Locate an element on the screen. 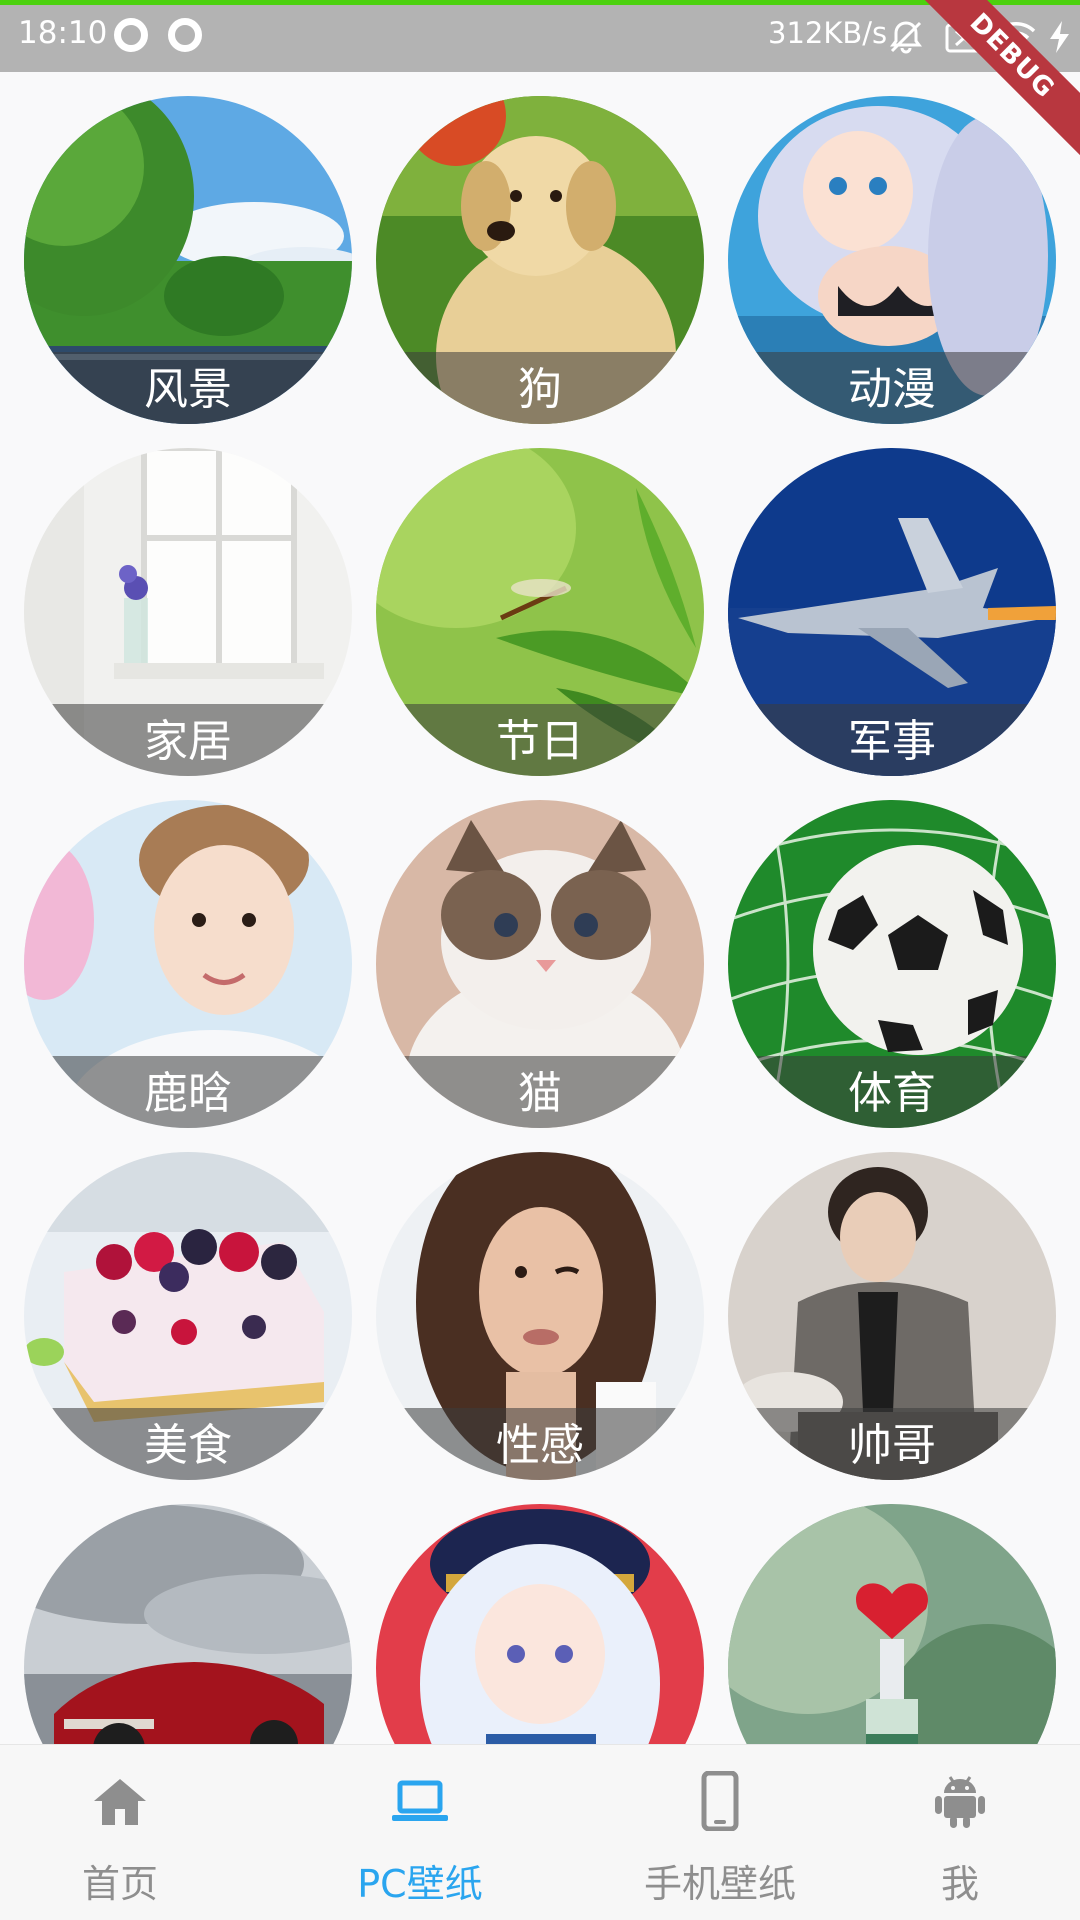 Image resolution: width=1080 pixels, height=1920 pixels. charging-icon is located at coordinates (1059, 37).